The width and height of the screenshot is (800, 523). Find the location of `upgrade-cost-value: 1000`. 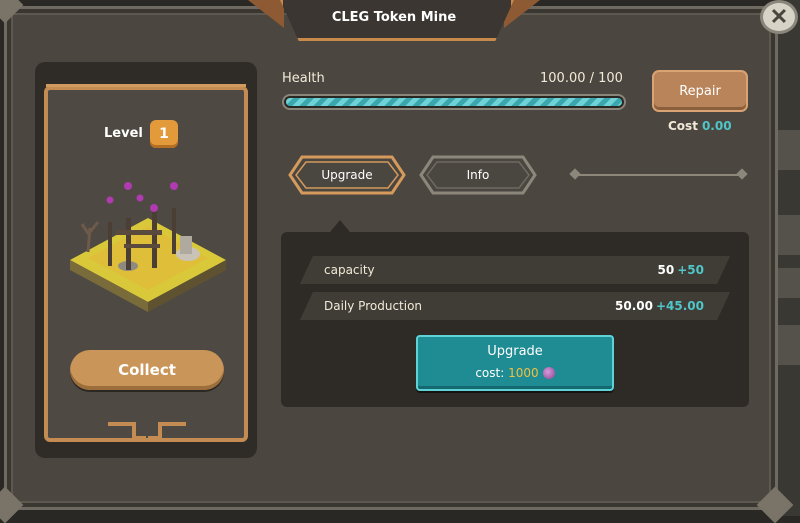

upgrade-cost-value: 1000 is located at coordinates (523, 373).